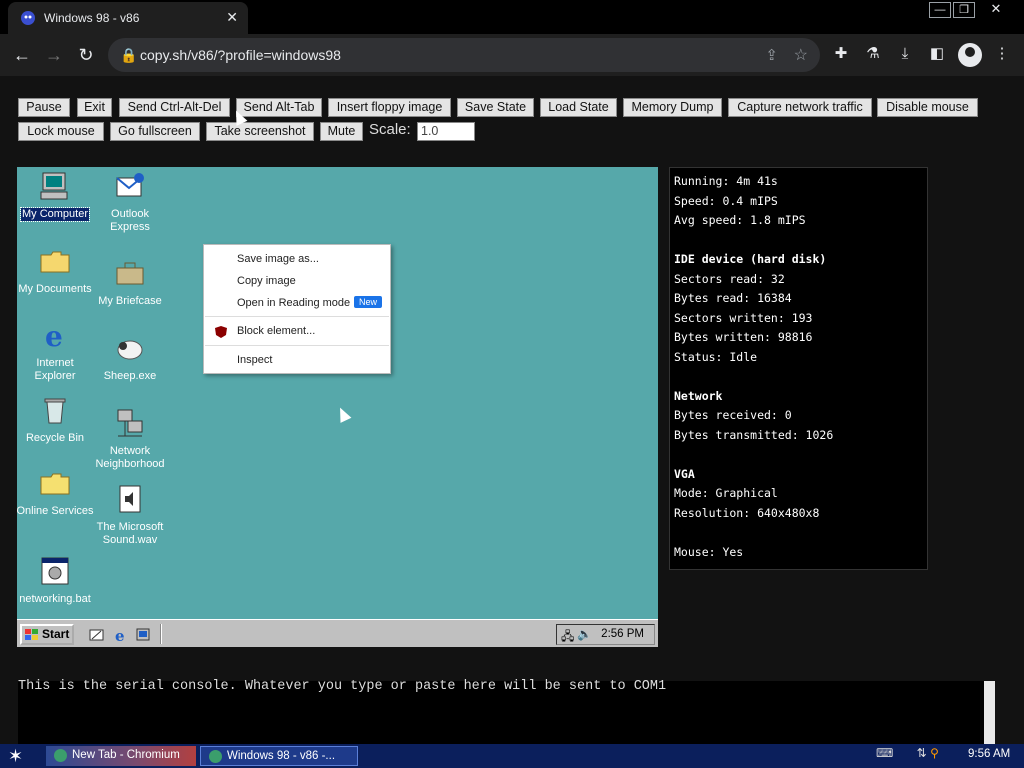 This screenshot has height=768, width=1024. What do you see at coordinates (740, 220) in the screenshot?
I see `stat-avg-speed: Avg speed: 1.8 mIPS` at bounding box center [740, 220].